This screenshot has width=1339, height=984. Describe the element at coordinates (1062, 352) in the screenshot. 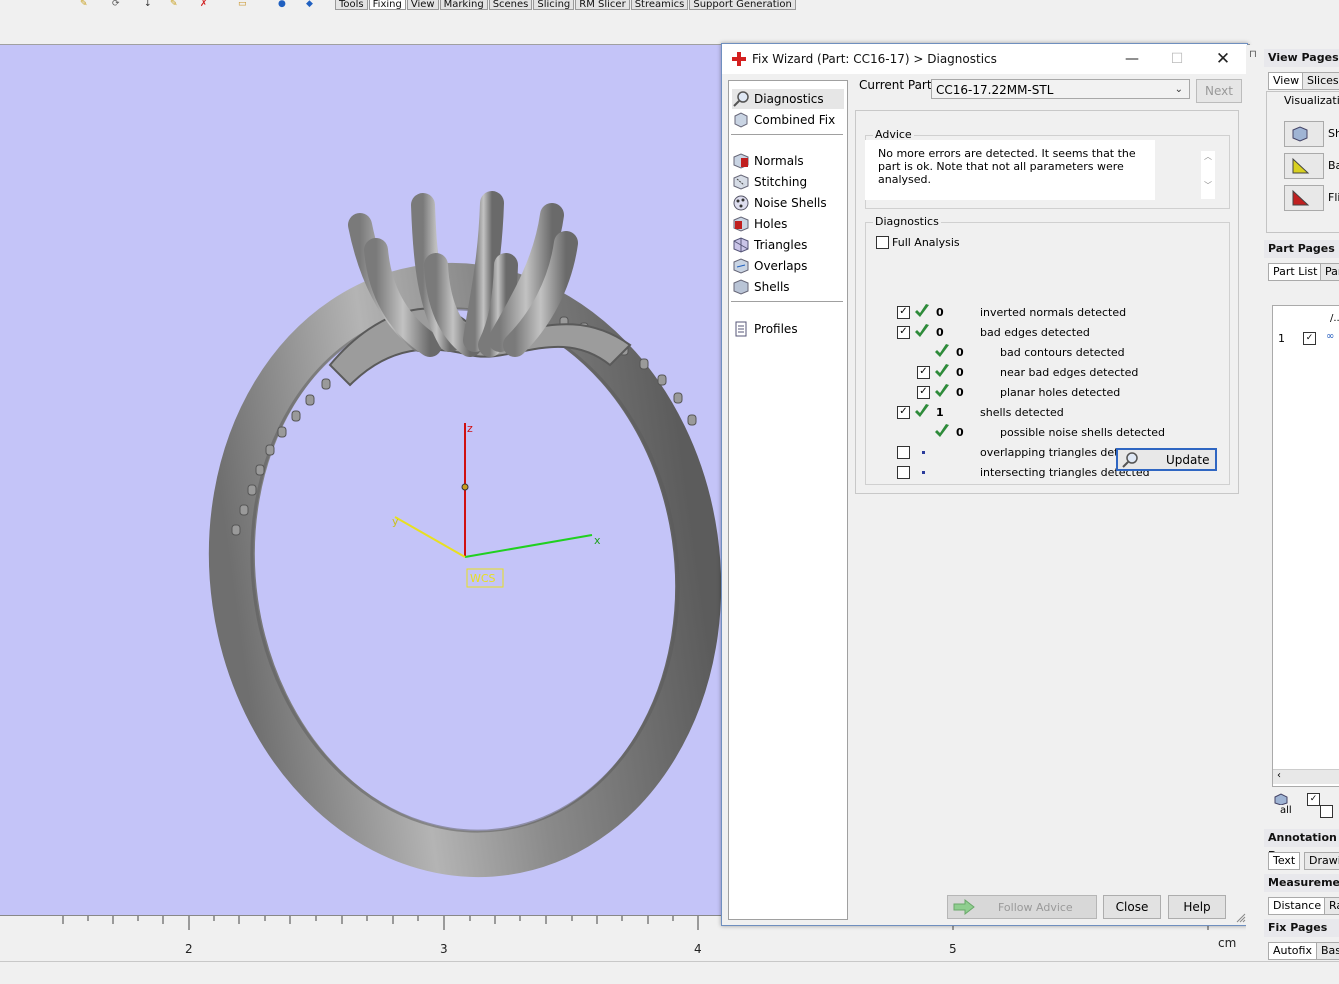

I see `diagnostic-label: bad contours detected` at that location.